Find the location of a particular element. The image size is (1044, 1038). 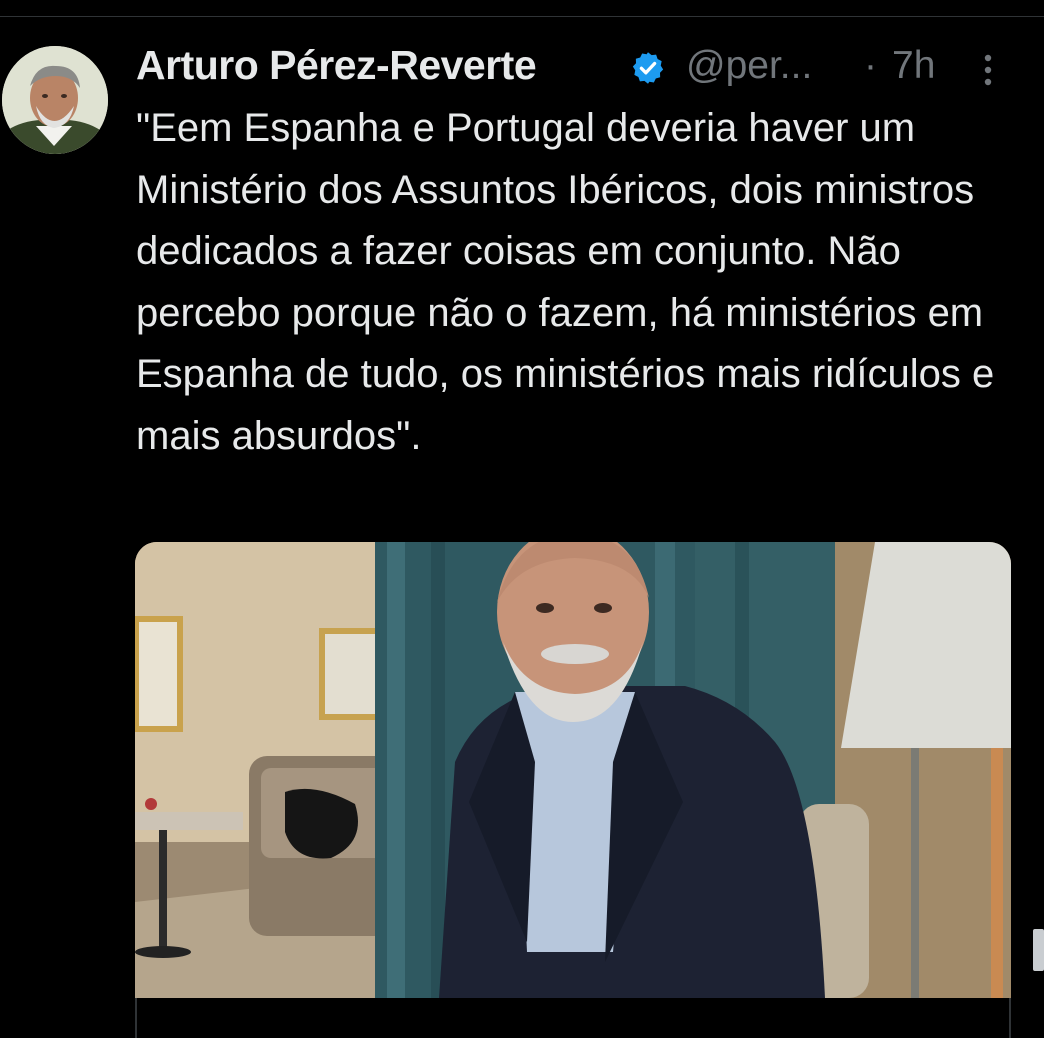

author-avatar is located at coordinates (55, 100).